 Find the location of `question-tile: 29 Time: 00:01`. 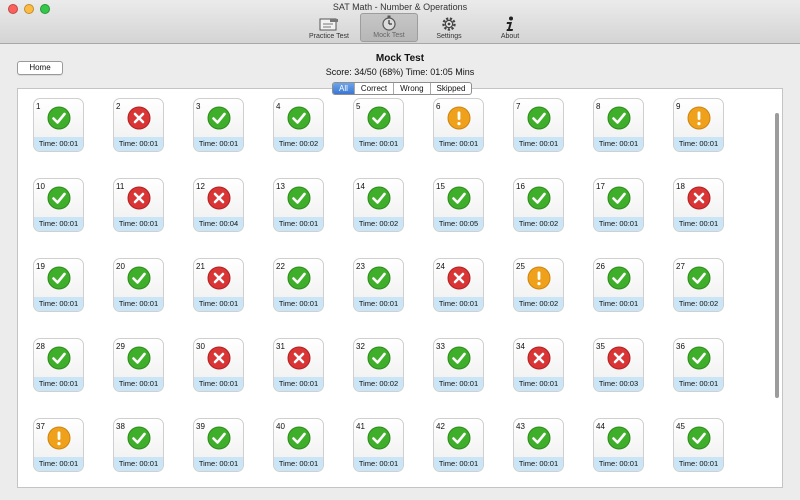

question-tile: 29 Time: 00:01 is located at coordinates (138, 365).